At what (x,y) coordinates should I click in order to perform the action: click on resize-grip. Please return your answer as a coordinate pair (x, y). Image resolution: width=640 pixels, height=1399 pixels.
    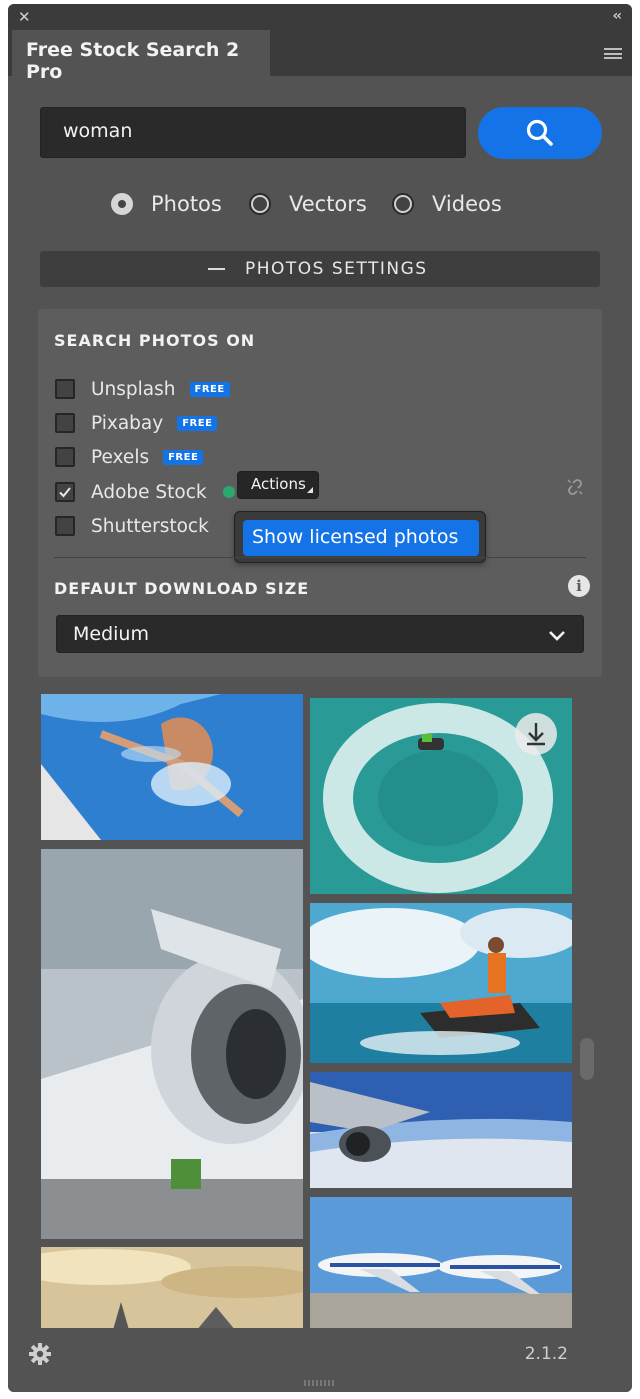
    Looking at the image, I should click on (320, 1383).